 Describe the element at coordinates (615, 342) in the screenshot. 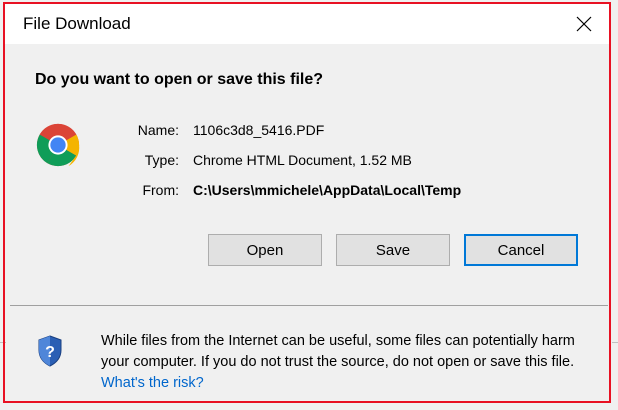

I see `right-edge-line` at that location.